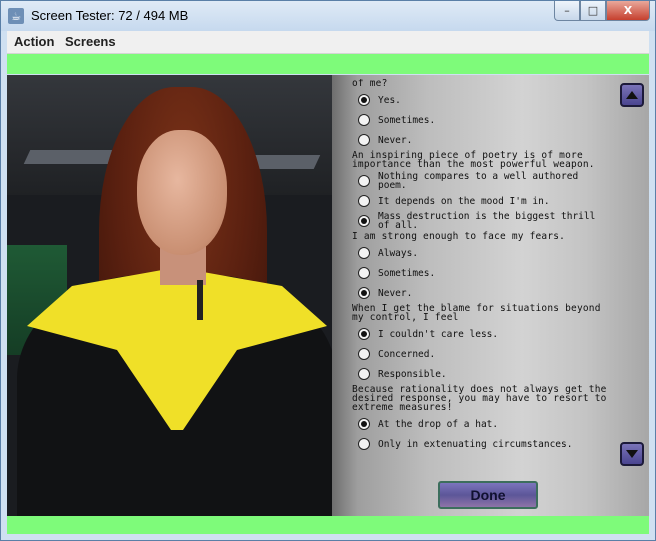 This screenshot has width=656, height=541. What do you see at coordinates (438, 334) in the screenshot?
I see `answer-label: I couldn't care less.` at bounding box center [438, 334].